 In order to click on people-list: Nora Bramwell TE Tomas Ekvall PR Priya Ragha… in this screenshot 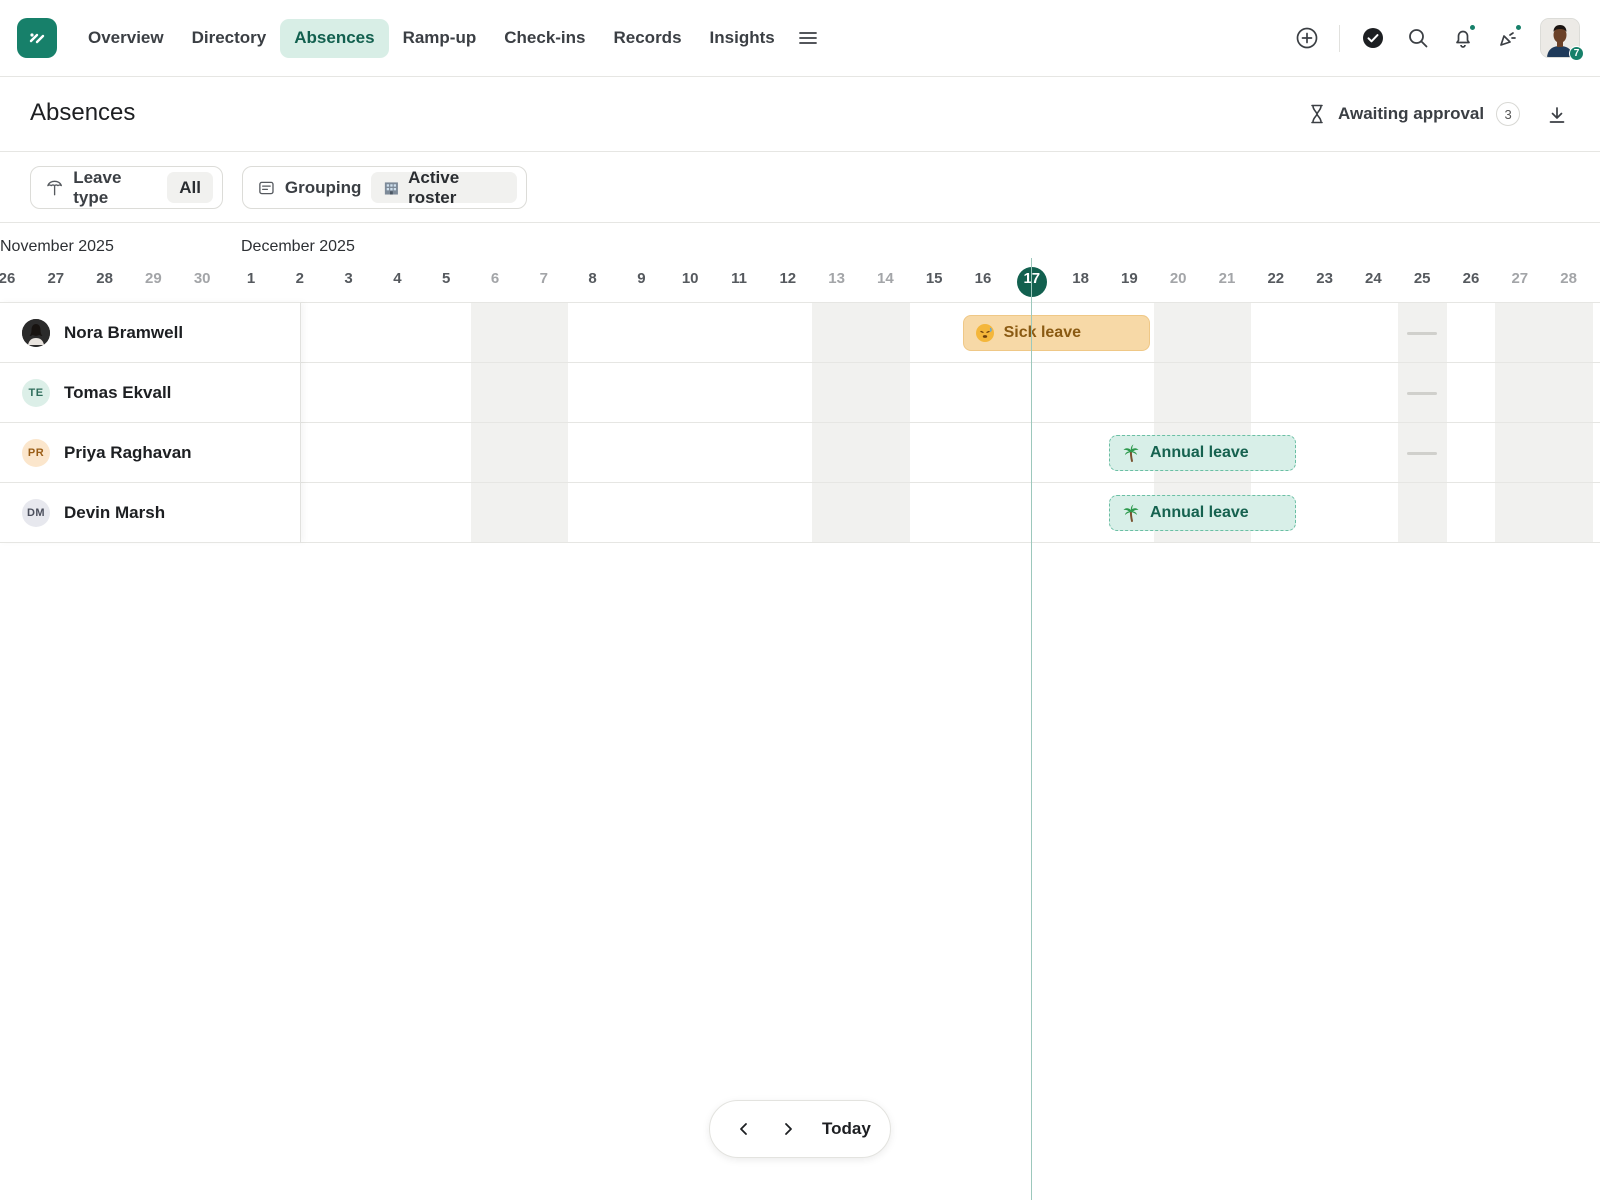, I will do `click(150, 422)`.